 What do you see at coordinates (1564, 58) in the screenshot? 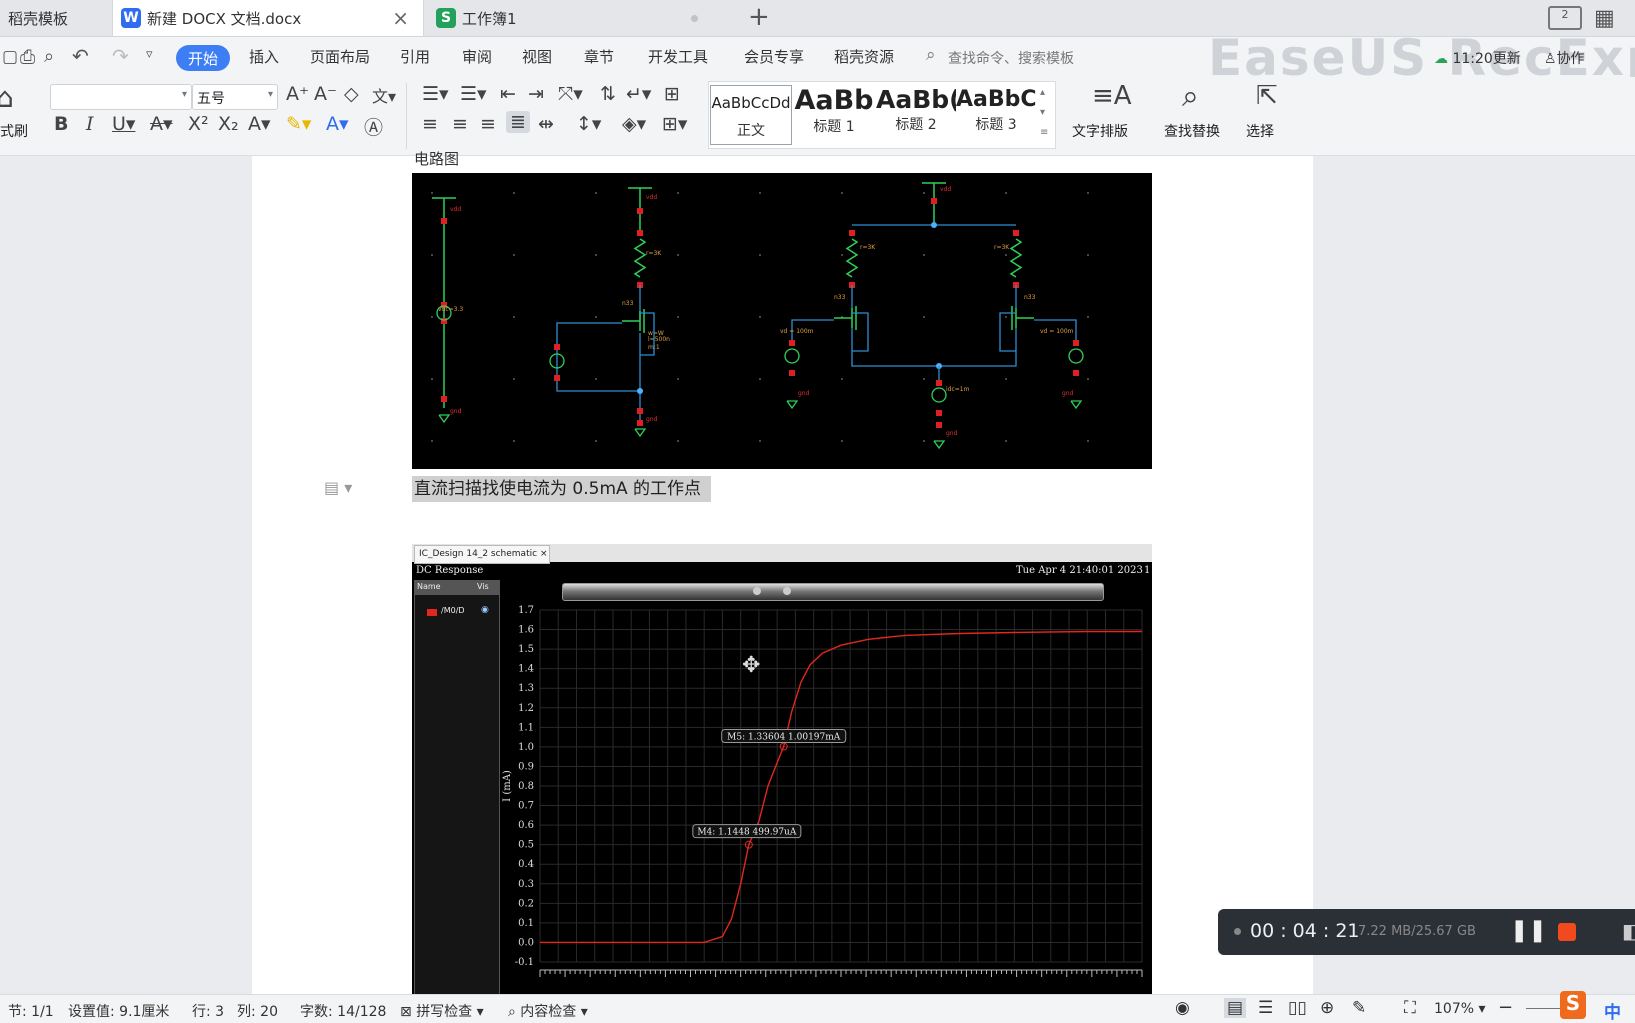
I see `collaborate-button: ♙协作` at bounding box center [1564, 58].